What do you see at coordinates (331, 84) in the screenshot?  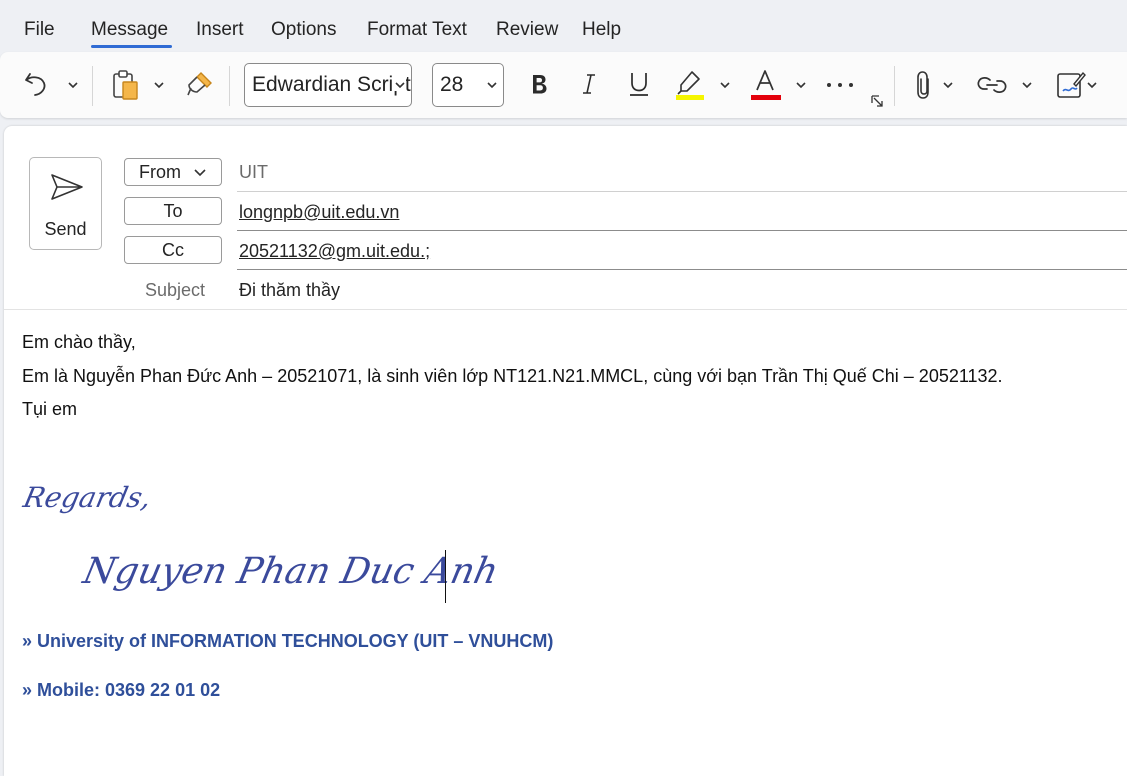 I see `font-name-value: Edwardian Script ITC` at bounding box center [331, 84].